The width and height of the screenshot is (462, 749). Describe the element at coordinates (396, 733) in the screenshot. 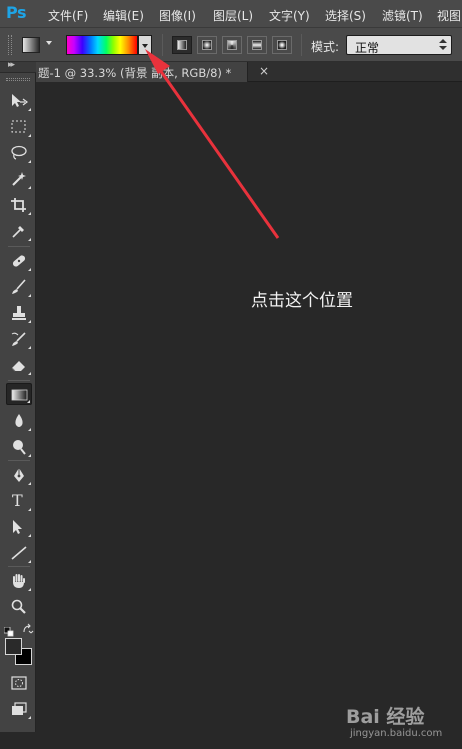

I see `watermark-url: jingyan.baidu.com` at that location.